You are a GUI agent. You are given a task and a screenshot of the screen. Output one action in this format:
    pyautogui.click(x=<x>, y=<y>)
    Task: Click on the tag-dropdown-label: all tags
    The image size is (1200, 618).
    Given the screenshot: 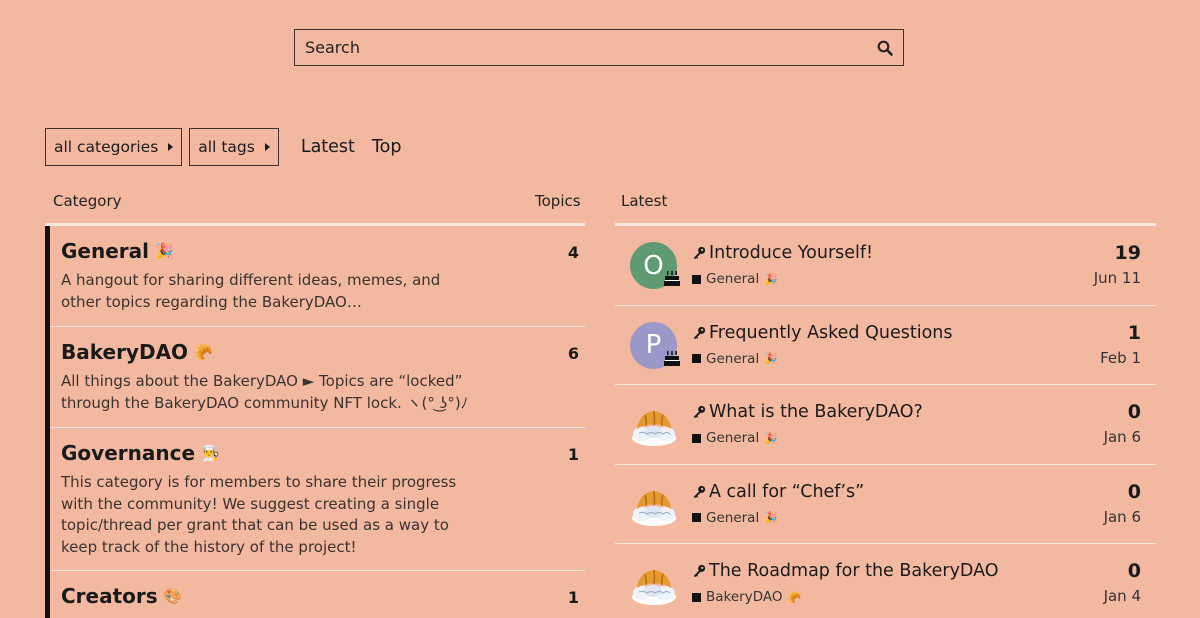 What is the action you would take?
    pyautogui.click(x=226, y=147)
    